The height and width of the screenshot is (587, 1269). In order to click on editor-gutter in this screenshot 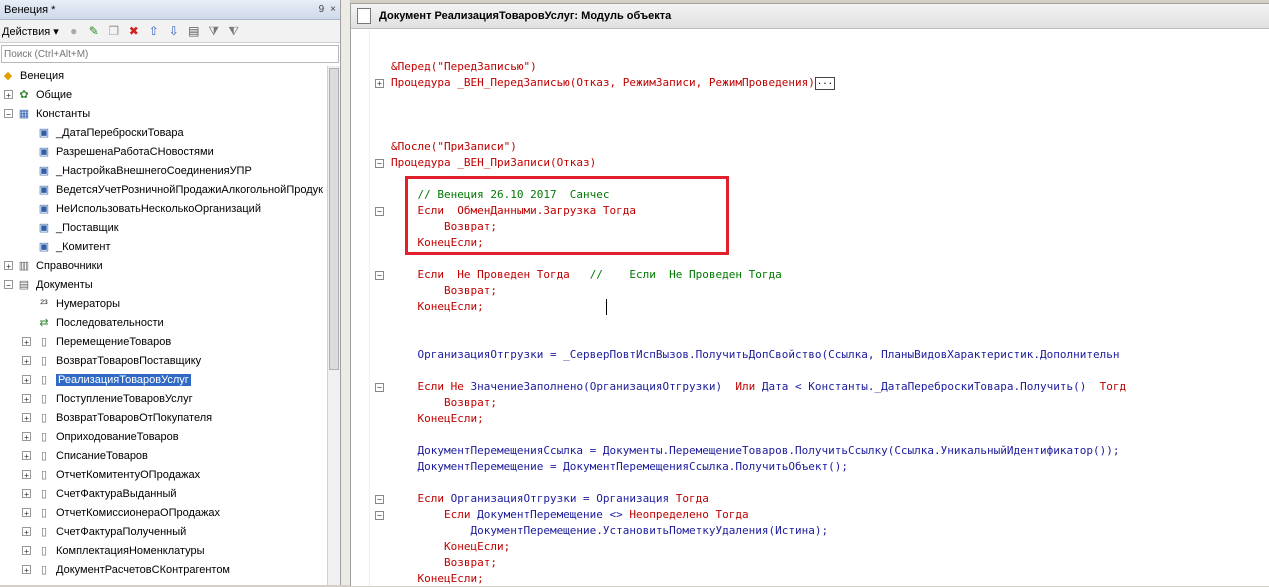, I will do `click(360, 307)`.